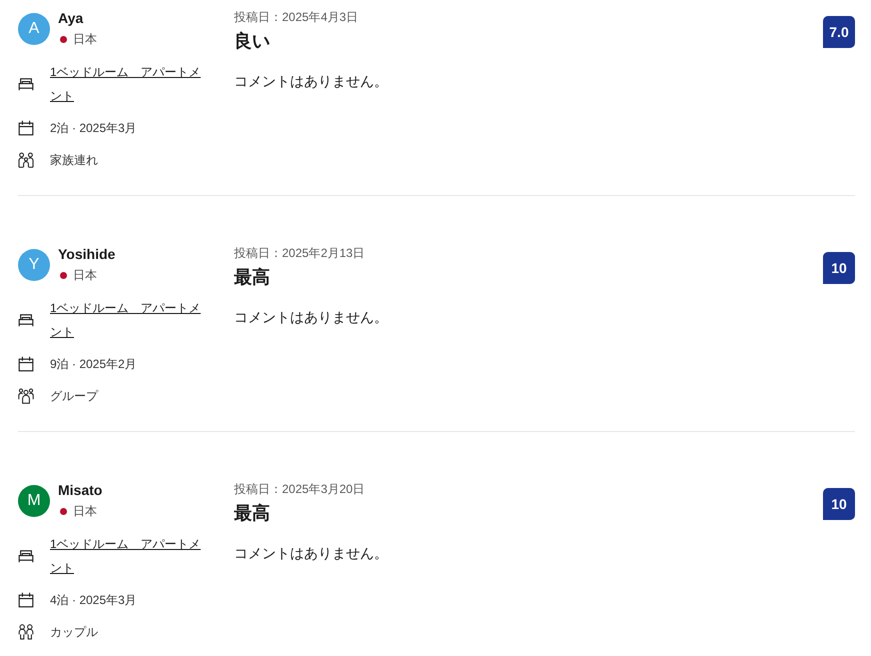 Image resolution: width=871 pixels, height=656 pixels. I want to click on traveler-type: 家族連れ, so click(74, 160).